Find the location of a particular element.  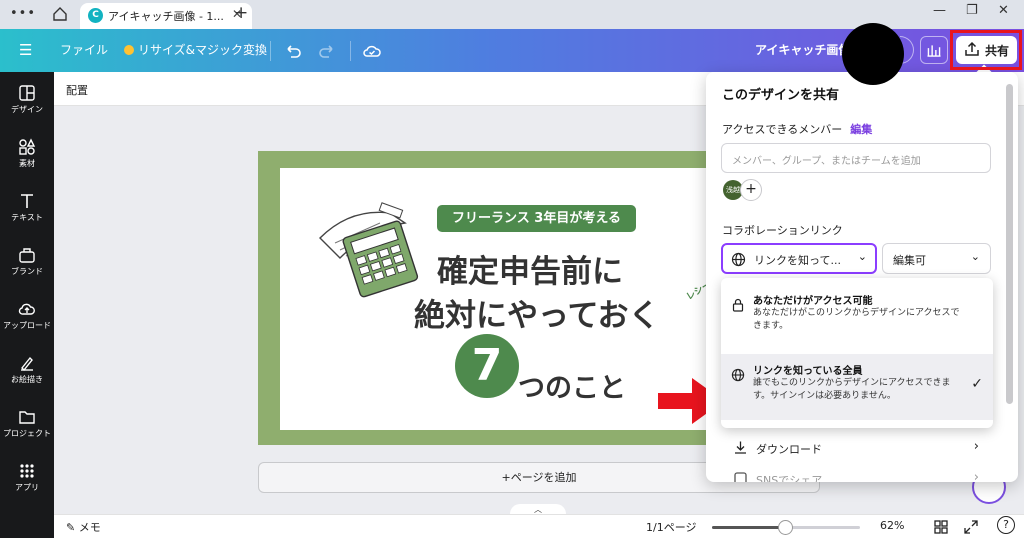

zoom-slider-knob is located at coordinates (786, 527).